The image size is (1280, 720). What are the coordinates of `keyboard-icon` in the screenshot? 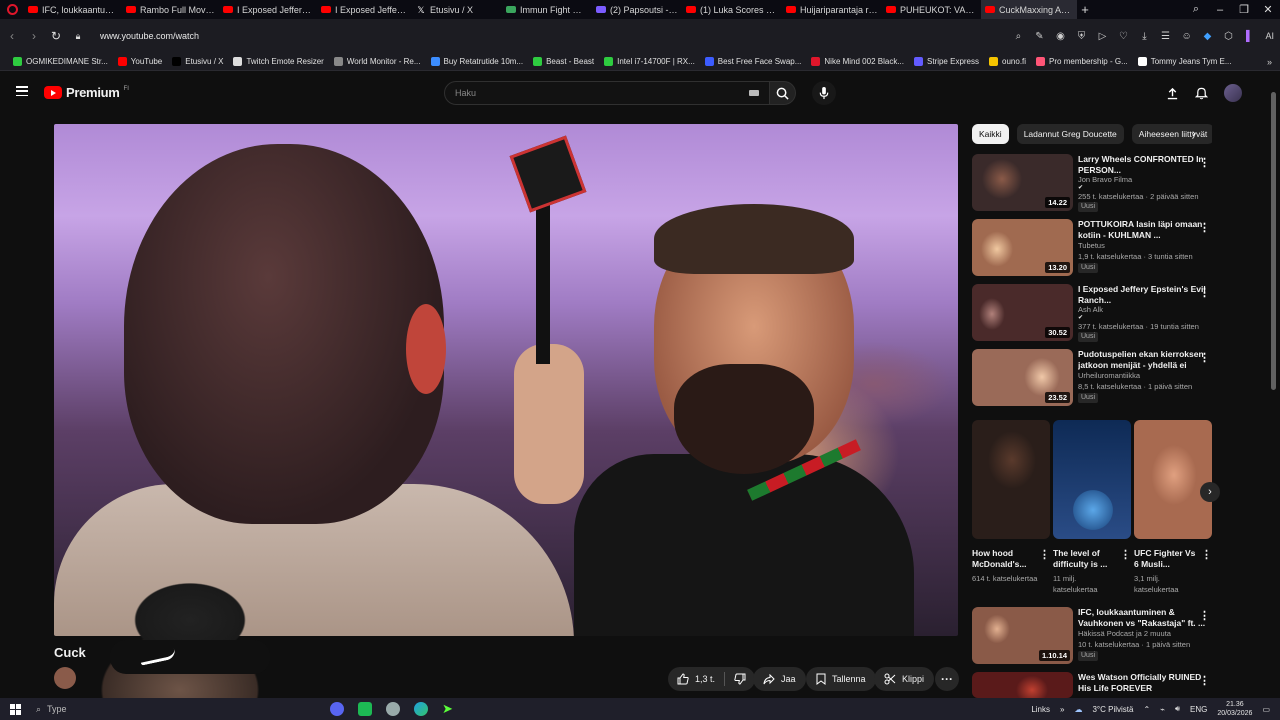 It's located at (754, 93).